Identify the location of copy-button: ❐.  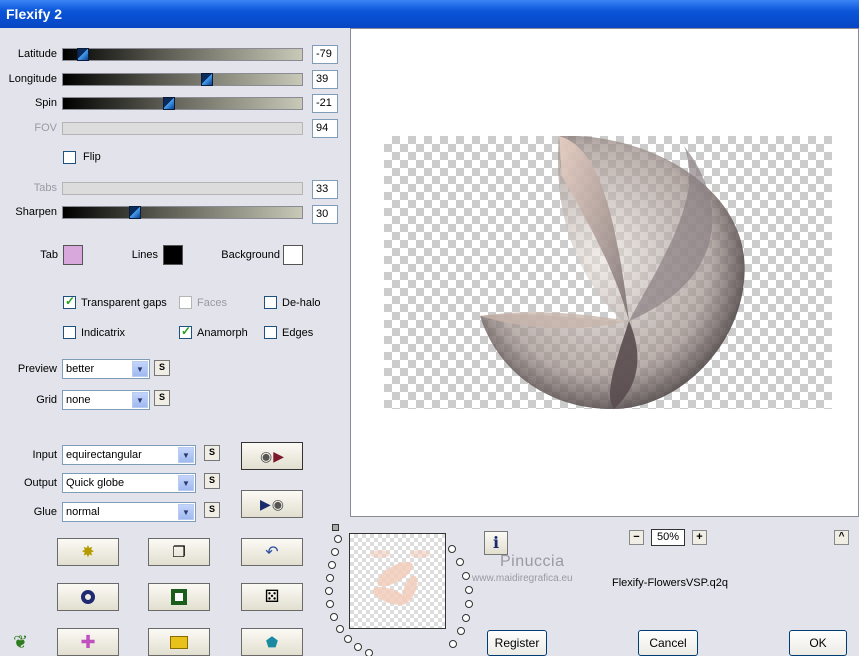
(179, 552).